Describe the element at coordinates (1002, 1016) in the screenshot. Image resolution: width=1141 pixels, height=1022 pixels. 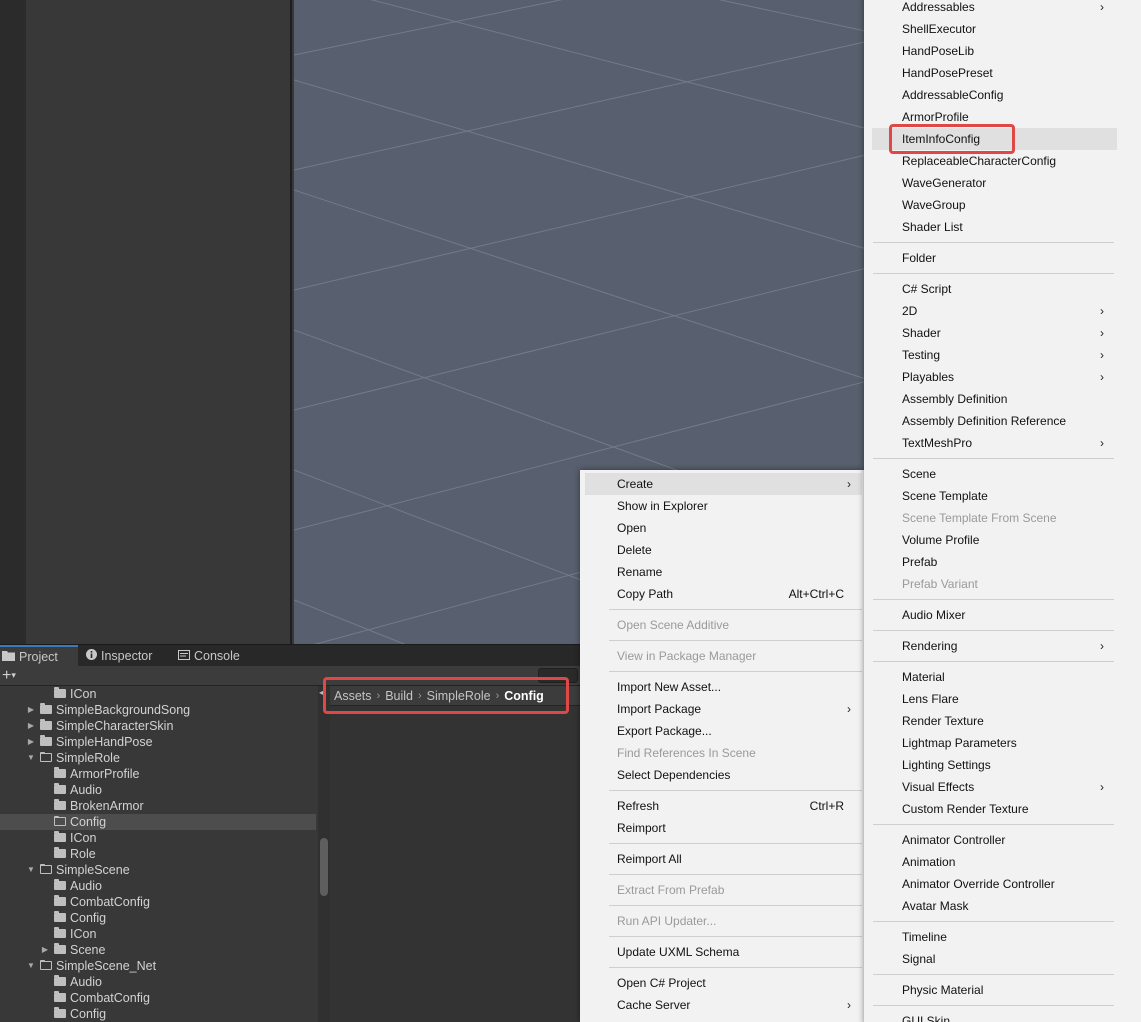
I see `menu-item-gui-skin: GUI Skin` at that location.